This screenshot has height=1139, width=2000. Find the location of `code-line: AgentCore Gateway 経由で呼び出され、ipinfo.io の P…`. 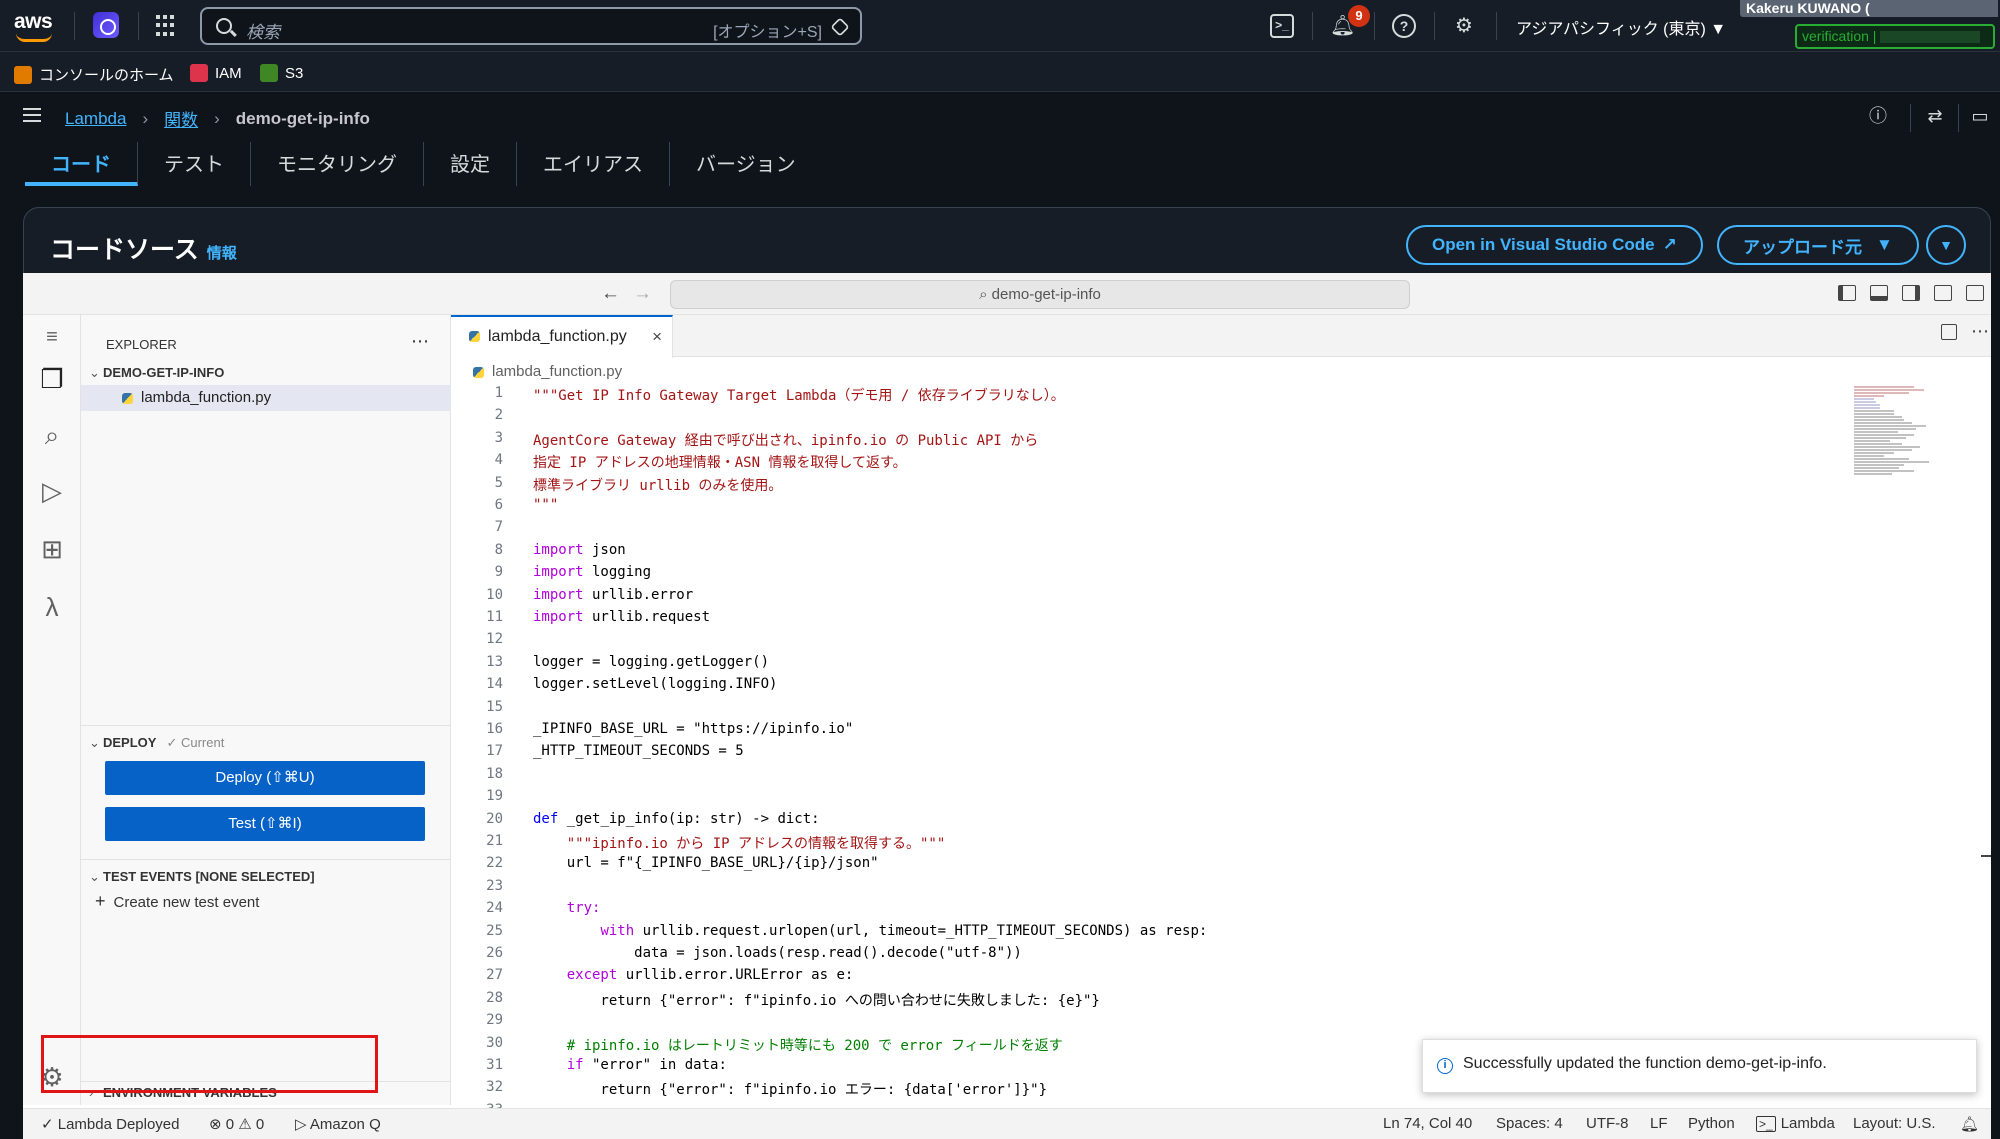

code-line: AgentCore Gateway 経由で呼び出され、ipinfo.io の P… is located at coordinates (785, 440).